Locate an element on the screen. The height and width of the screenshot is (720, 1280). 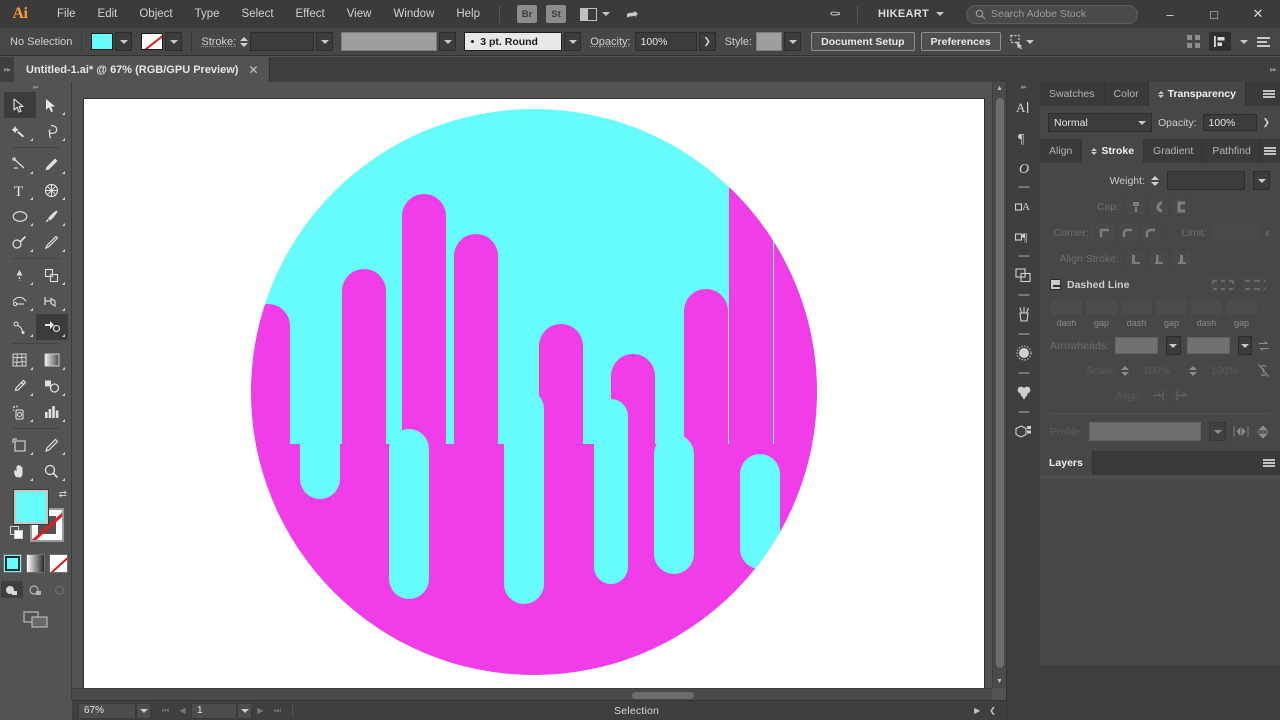
hand-tool is located at coordinates (20, 471).